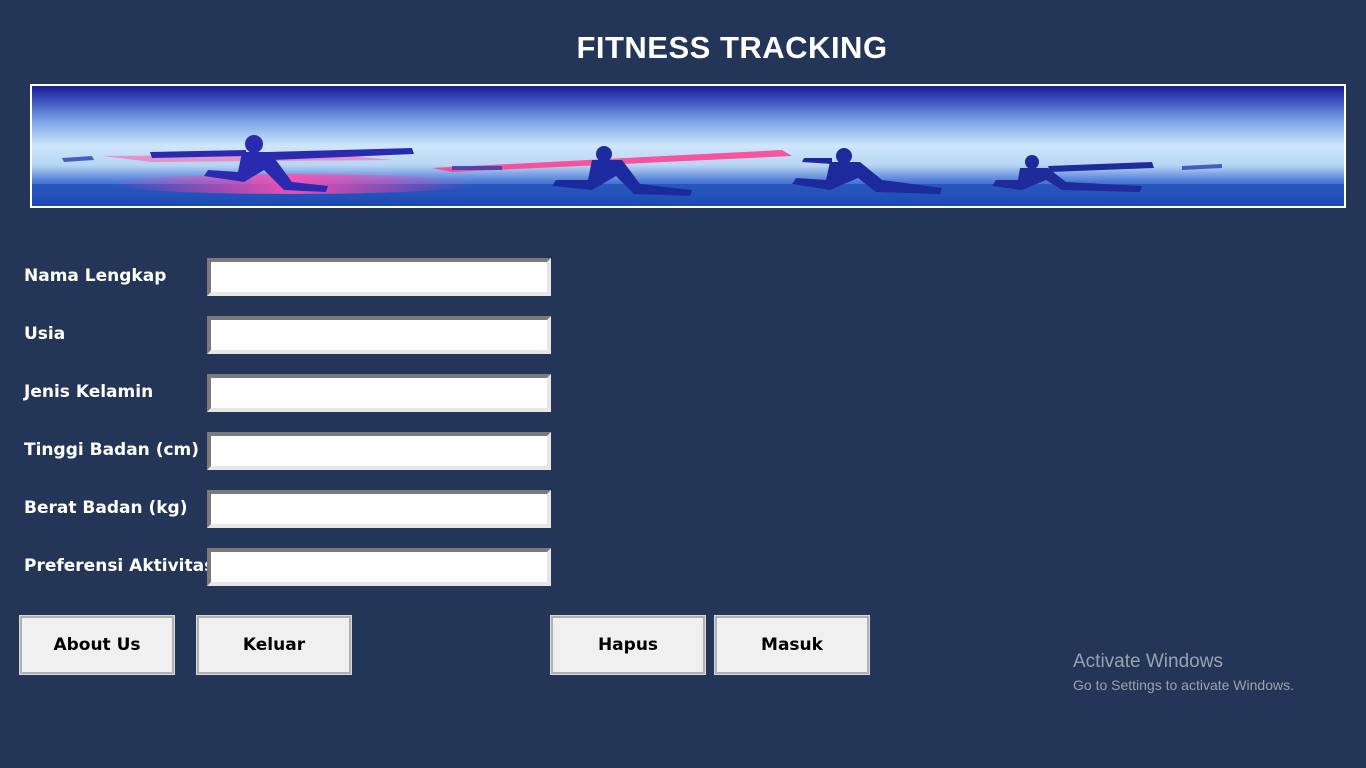 This screenshot has height=768, width=1366. I want to click on label-preferensi-aktivitas: Preferensi Aktivitas, so click(119, 566).